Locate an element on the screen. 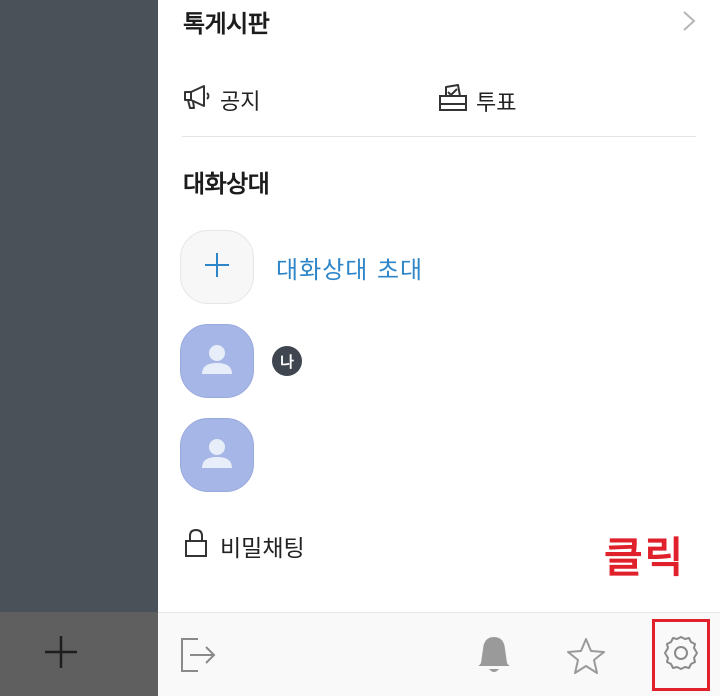  invite-plus-button is located at coordinates (217, 267).